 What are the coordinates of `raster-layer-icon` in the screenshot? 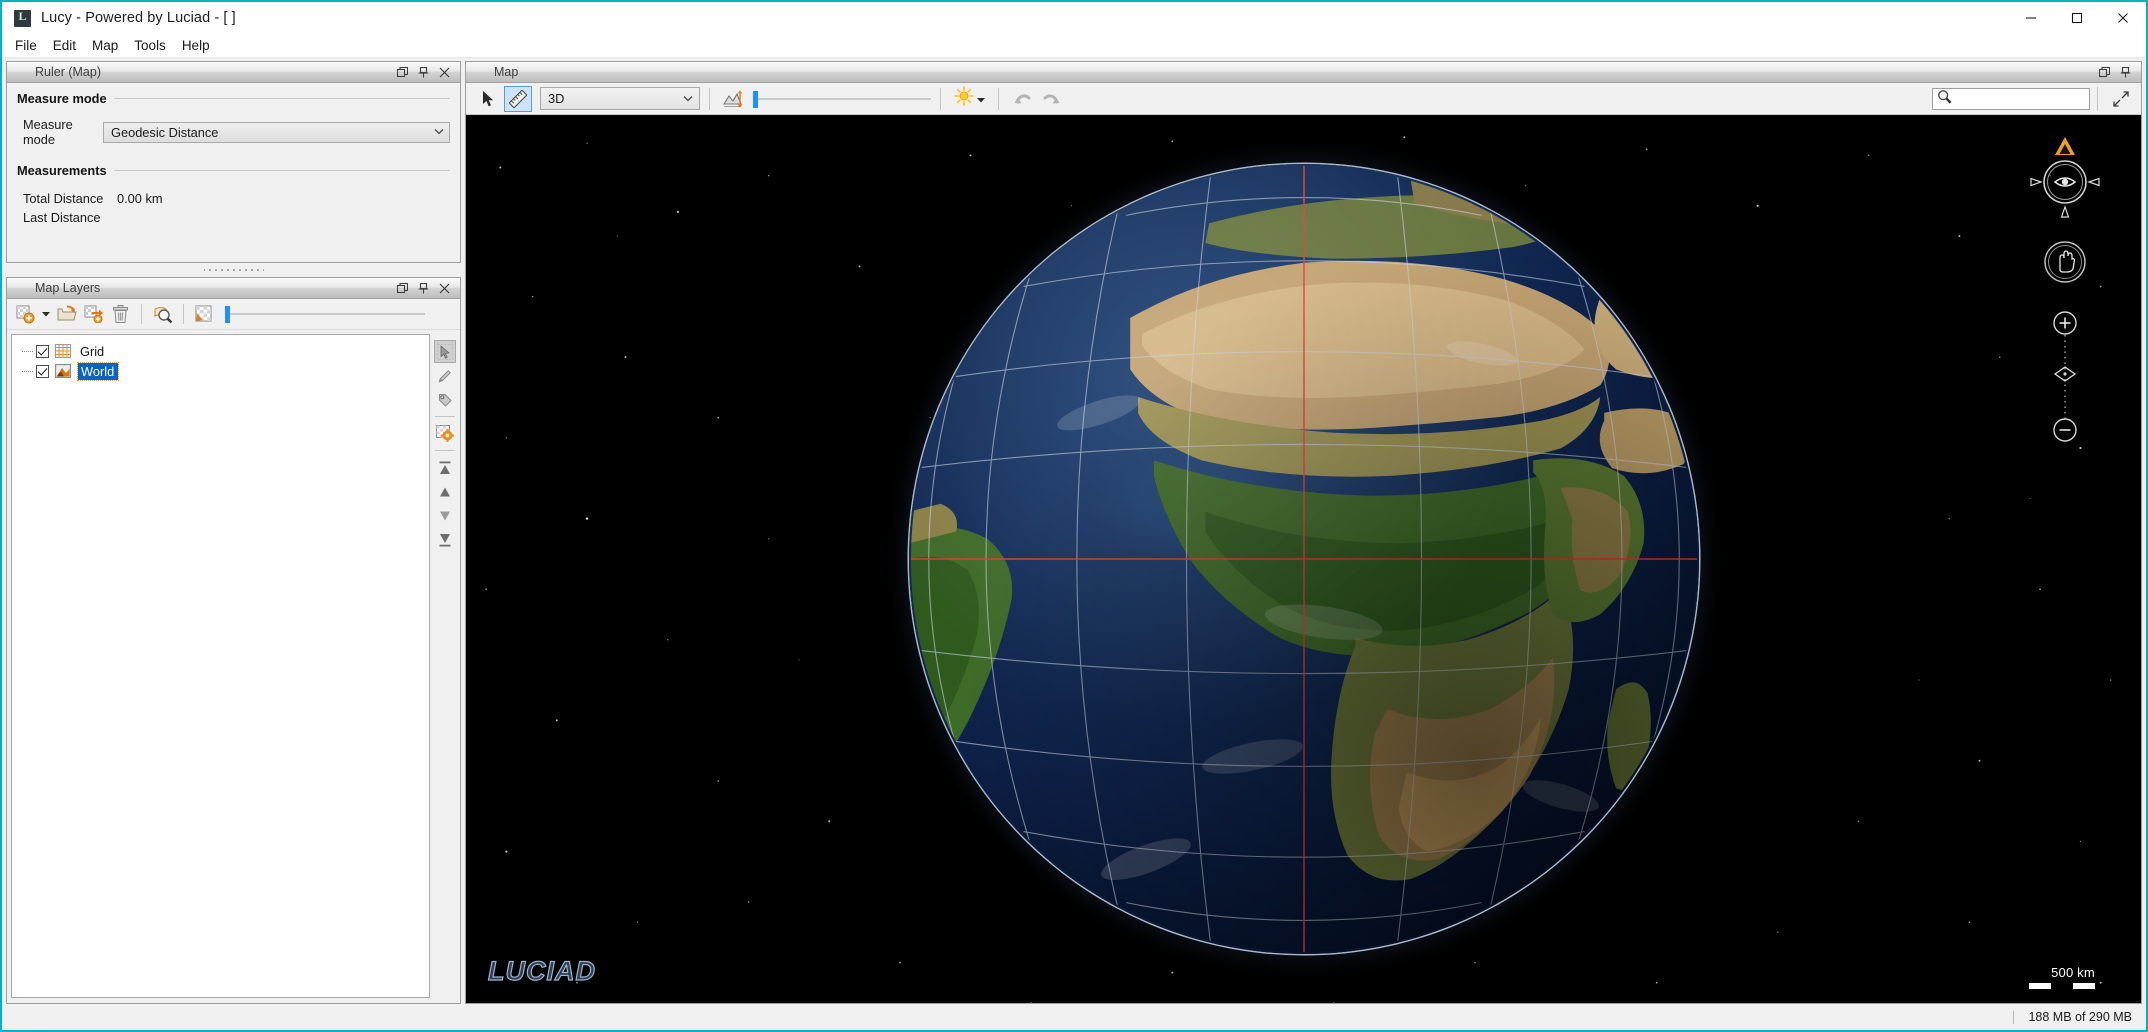 It's located at (63, 371).